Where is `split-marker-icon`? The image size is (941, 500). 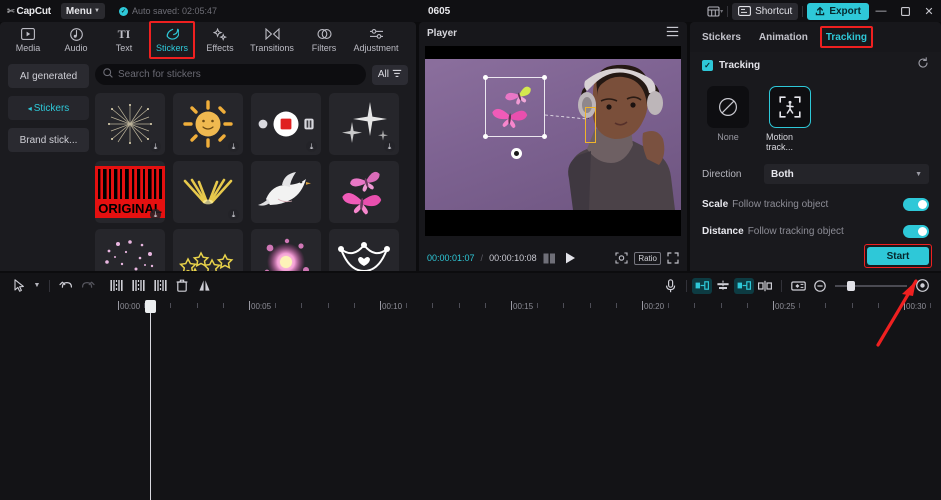 split-marker-icon is located at coordinates (765, 286).